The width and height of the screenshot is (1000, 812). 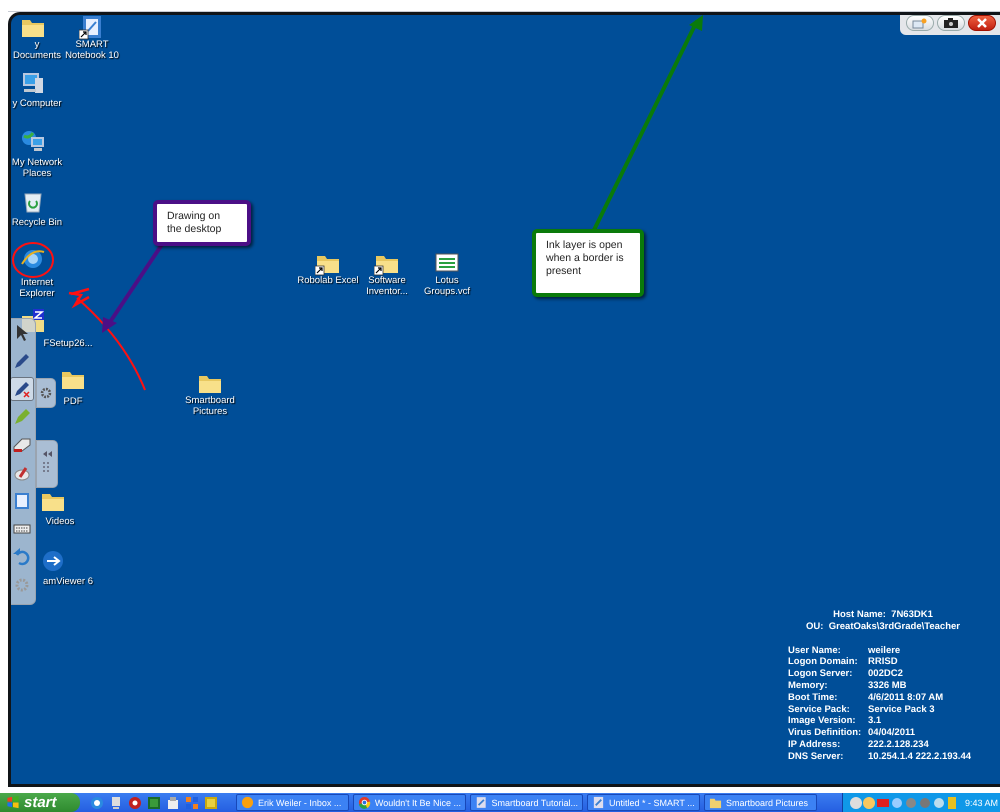 I want to click on callout: Drawing on the desktop, so click(x=202, y=223).